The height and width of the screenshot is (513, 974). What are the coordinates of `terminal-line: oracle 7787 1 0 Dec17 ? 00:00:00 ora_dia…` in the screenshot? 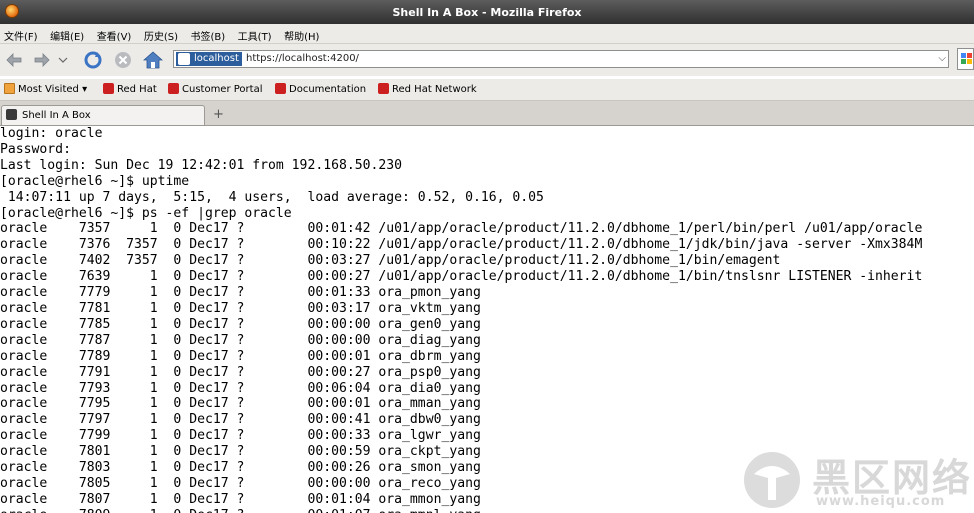 It's located at (240, 340).